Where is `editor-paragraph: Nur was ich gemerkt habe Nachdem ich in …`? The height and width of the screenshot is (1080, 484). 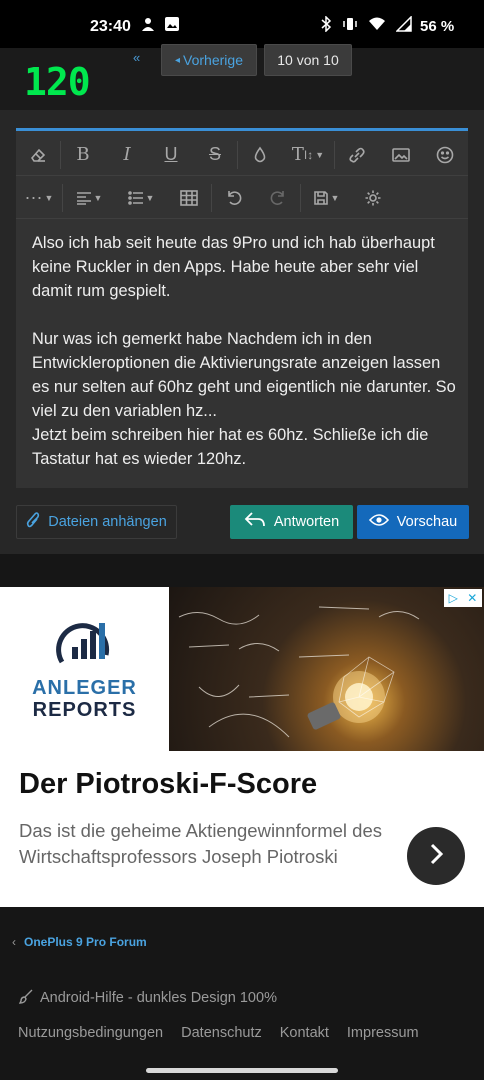
editor-paragraph: Nur was ich gemerkt habe Nachdem ich in … is located at coordinates (244, 399).